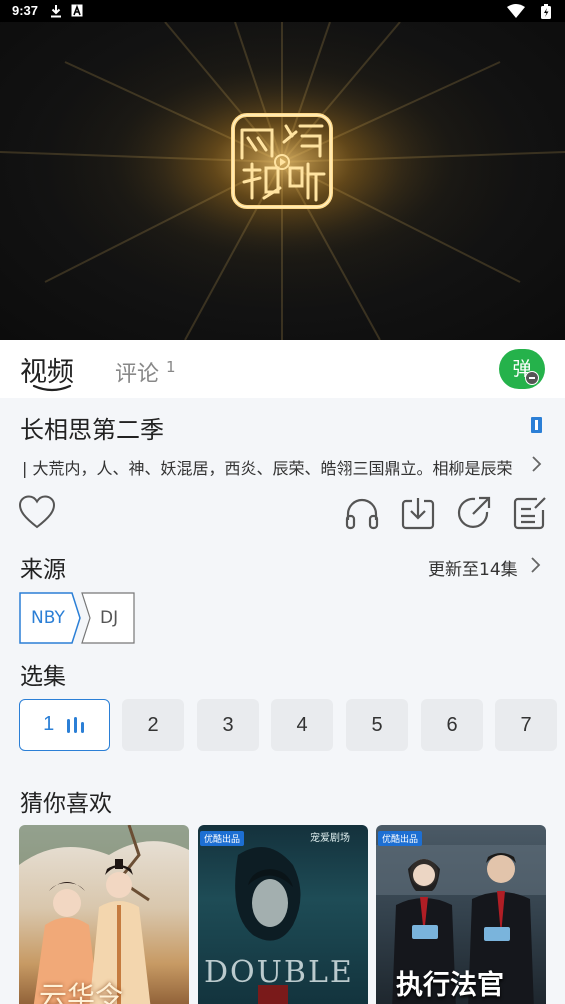 The width and height of the screenshot is (565, 1004). I want to click on episode-number: 7, so click(526, 725).